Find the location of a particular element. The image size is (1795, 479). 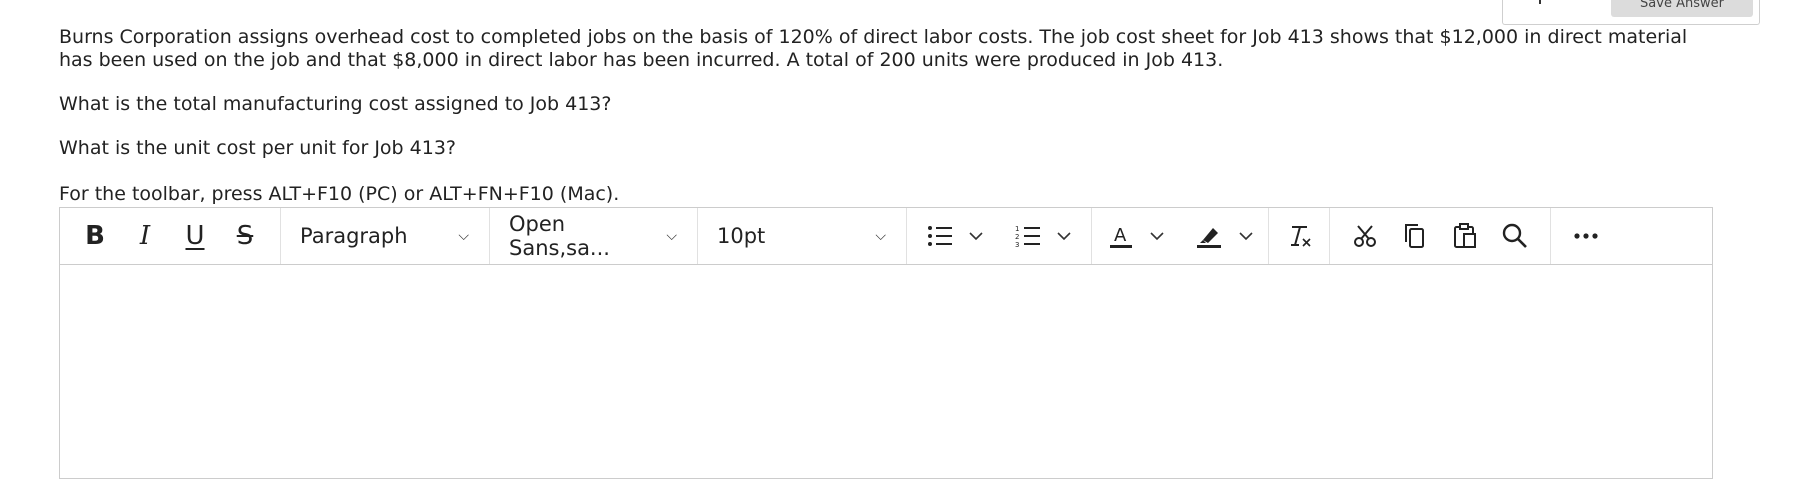

italic-button: I is located at coordinates (145, 236).